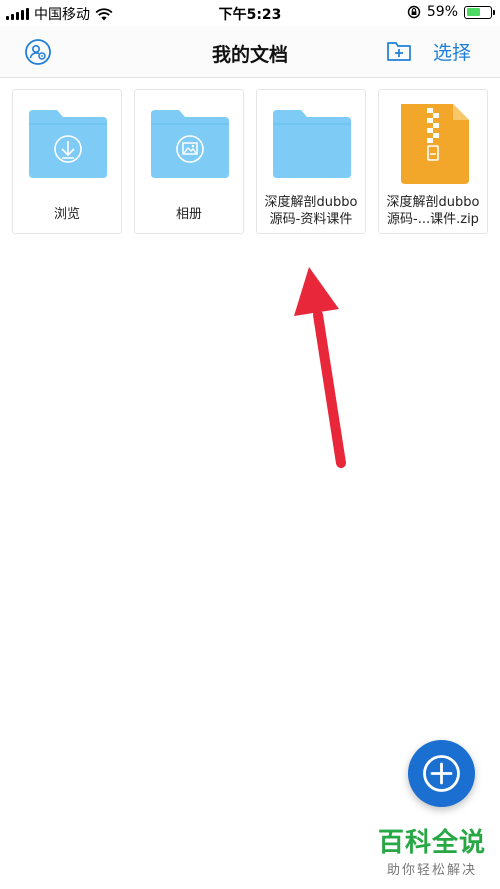 This screenshot has height=889, width=500. I want to click on photo-folder-icon, so click(190, 144).